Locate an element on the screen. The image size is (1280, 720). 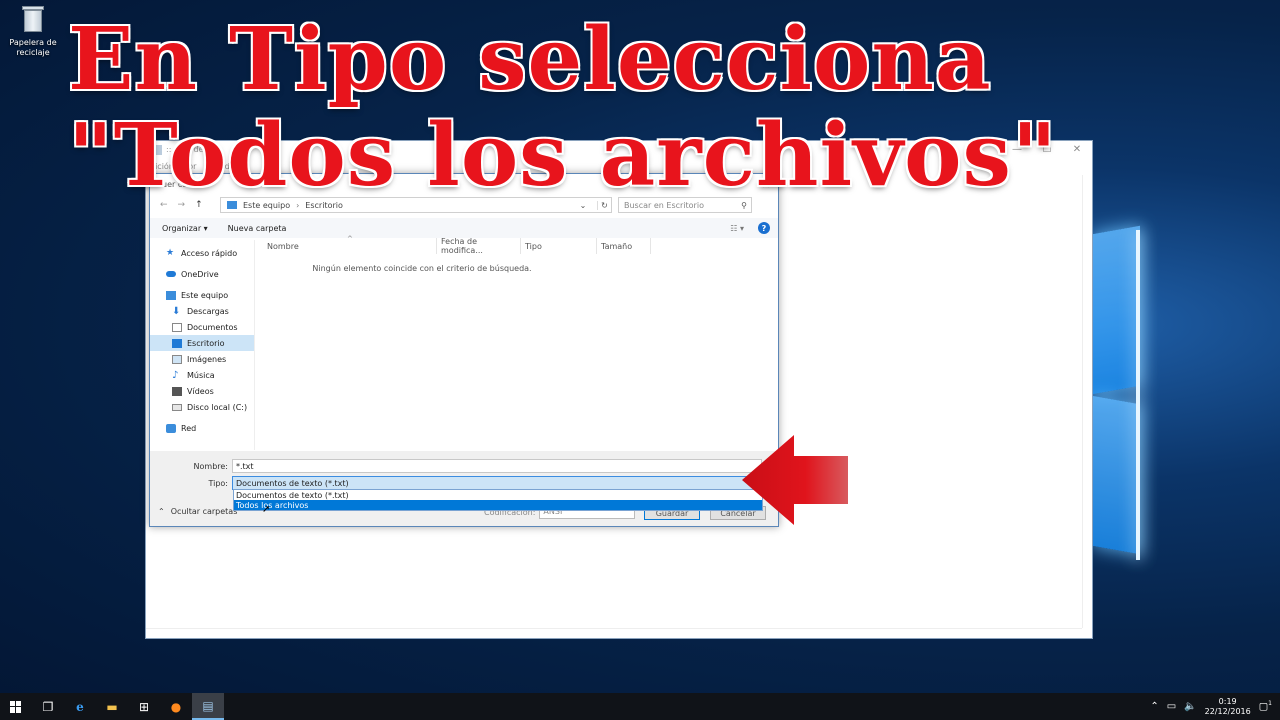
document-icon is located at coordinates (177, 327).